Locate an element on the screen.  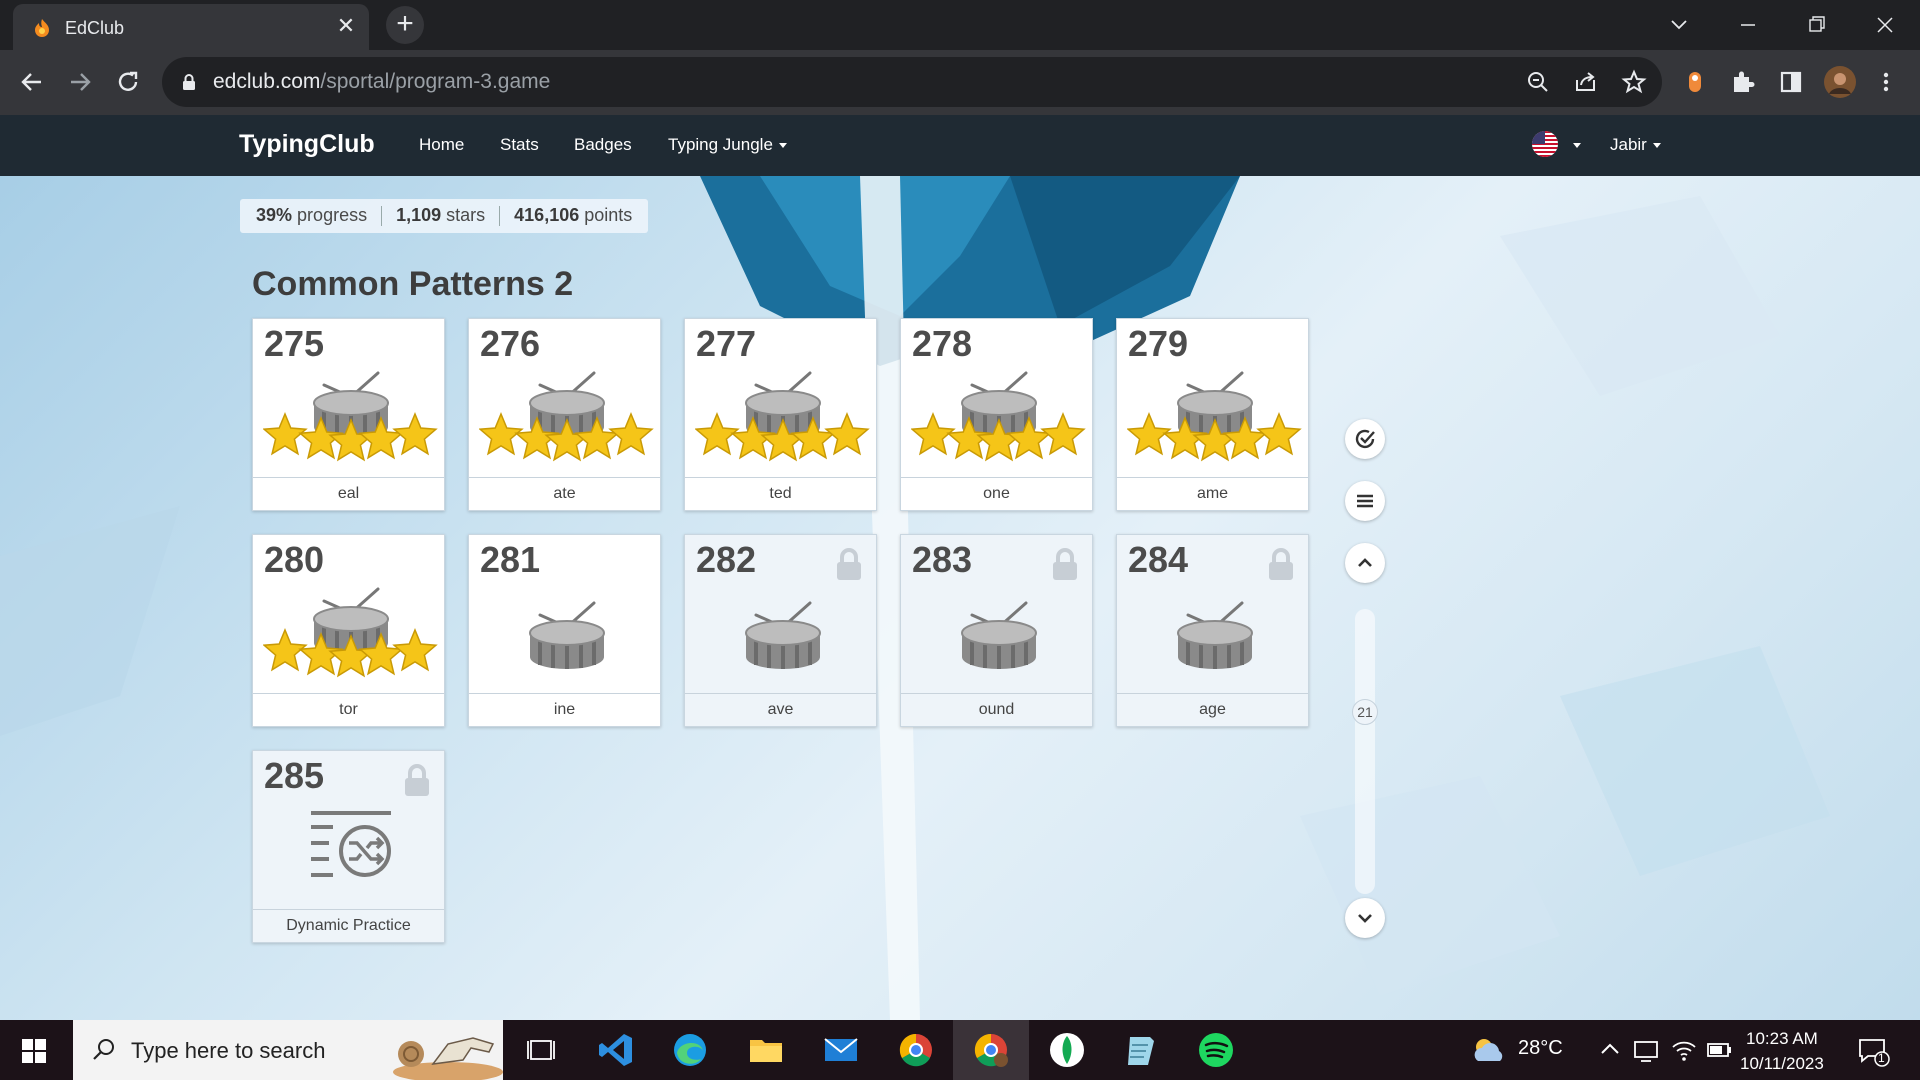
address-bar: edclub.com/sportal/program-3.game is located at coordinates (912, 82).